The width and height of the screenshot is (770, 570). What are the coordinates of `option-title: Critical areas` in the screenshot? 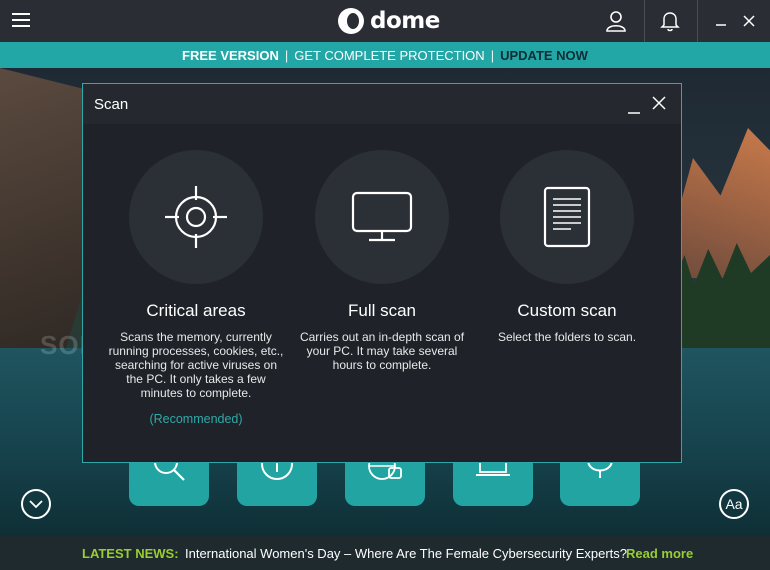 It's located at (196, 310).